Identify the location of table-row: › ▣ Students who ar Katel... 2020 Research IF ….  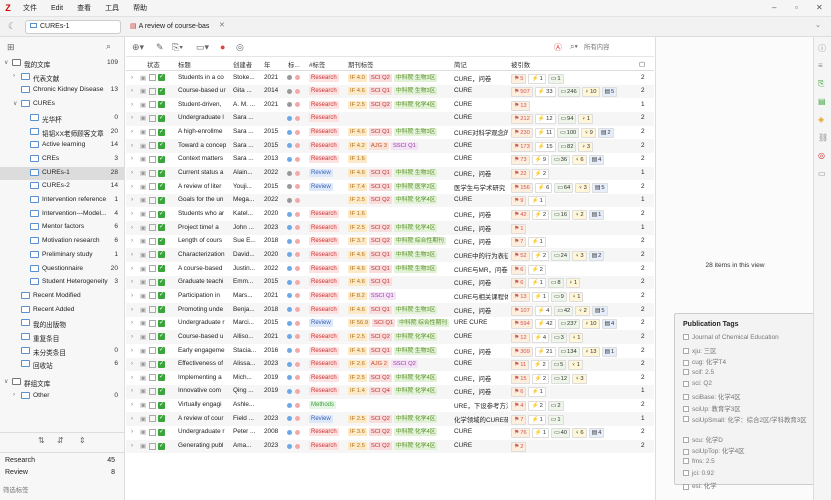
(390, 215).